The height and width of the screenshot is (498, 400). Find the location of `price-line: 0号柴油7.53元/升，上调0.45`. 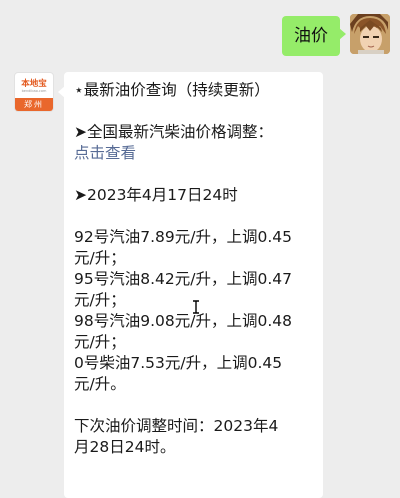

price-line: 0号柴油7.53元/升，上调0.45 is located at coordinates (178, 363).